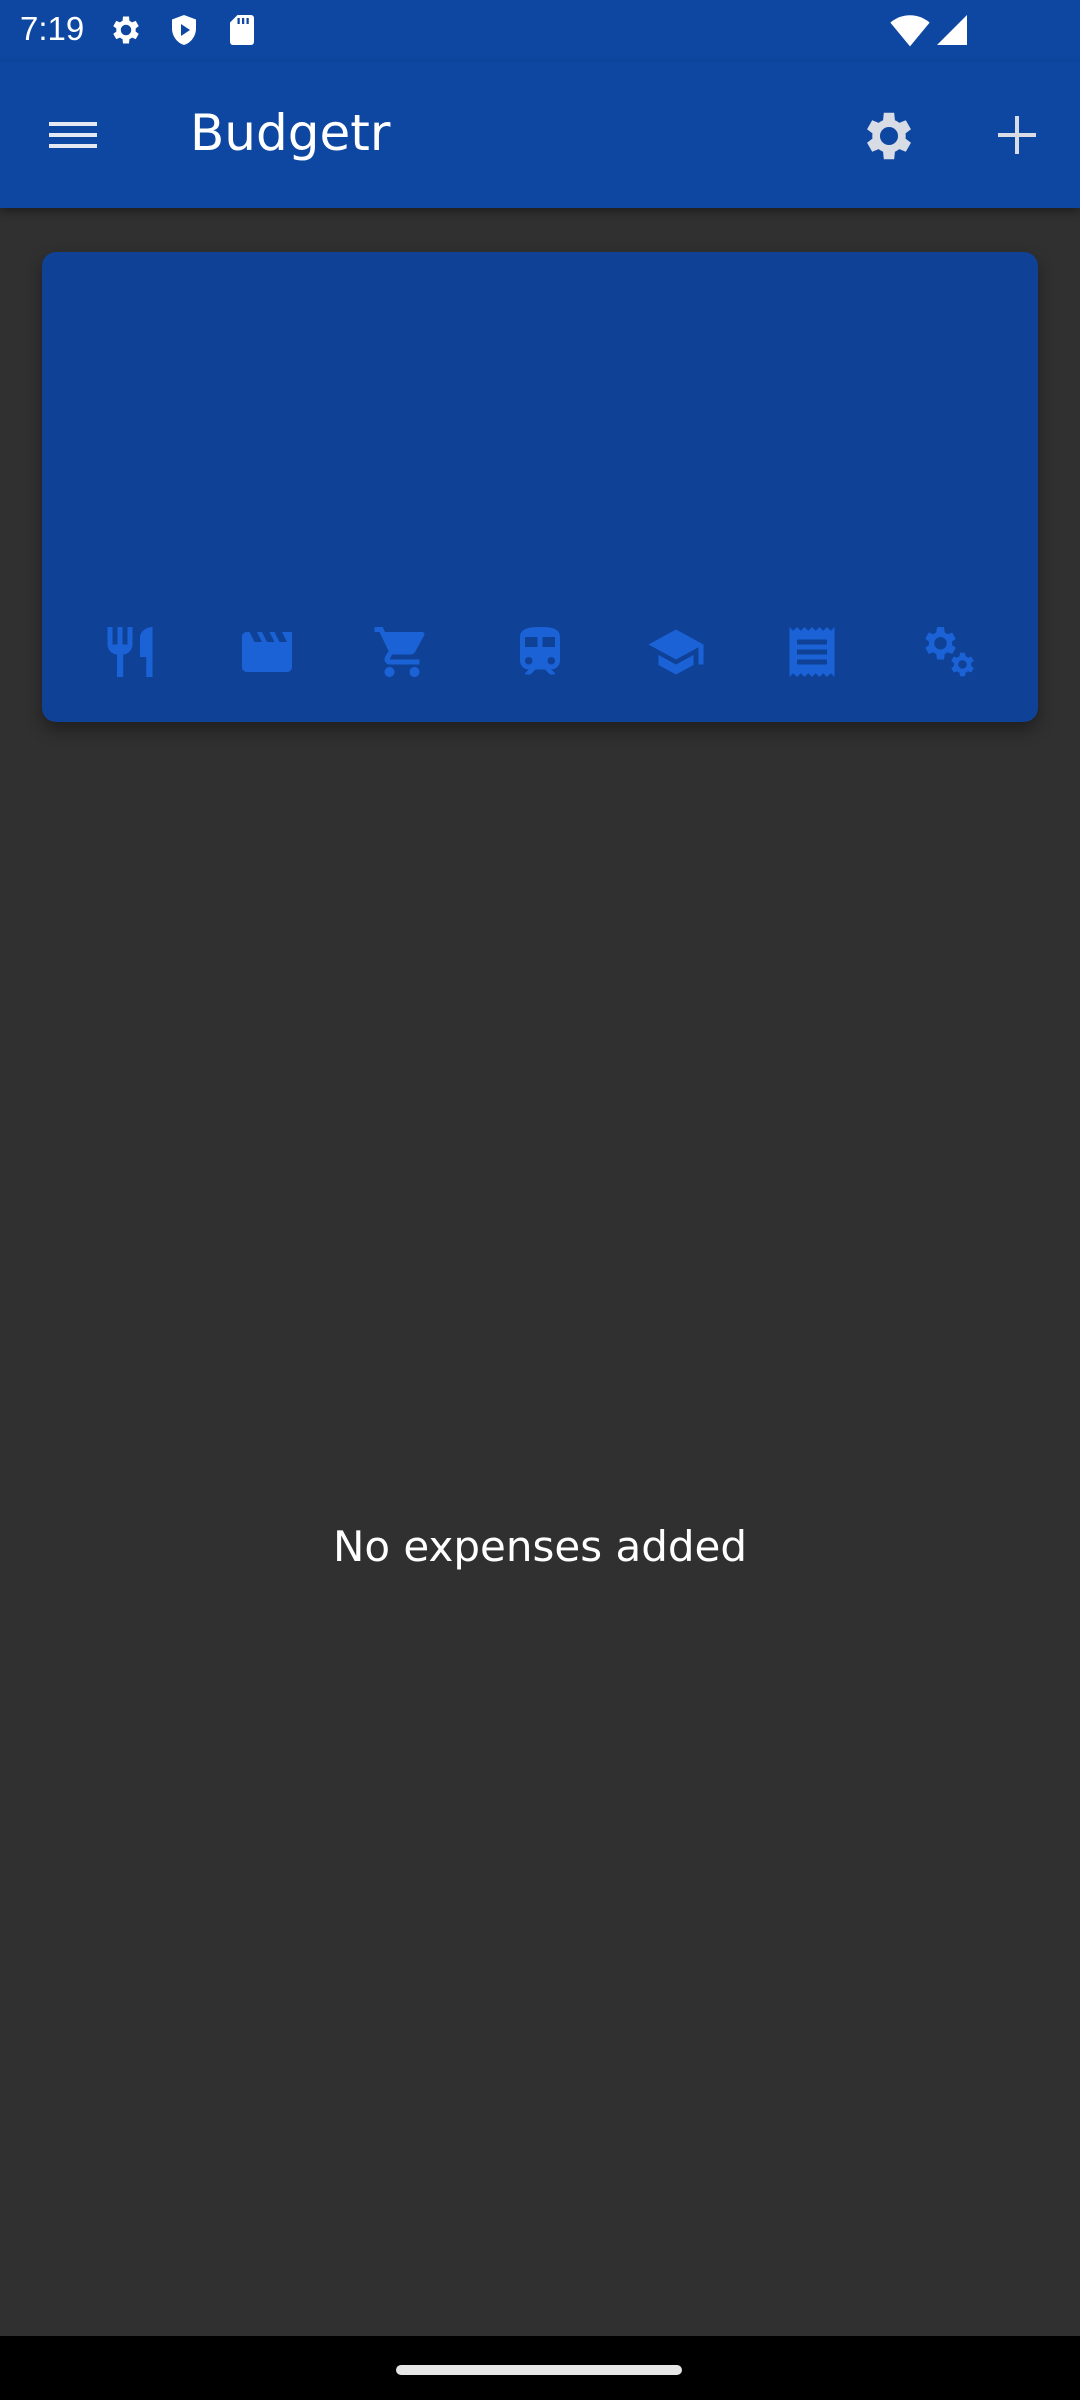  What do you see at coordinates (676, 652) in the screenshot?
I see `school-icon` at bounding box center [676, 652].